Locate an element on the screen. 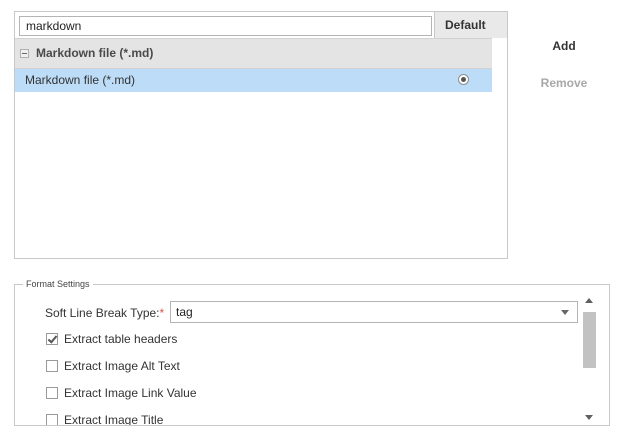 This screenshot has height=432, width=623. extract-image-link-value-checkbox is located at coordinates (52, 393).